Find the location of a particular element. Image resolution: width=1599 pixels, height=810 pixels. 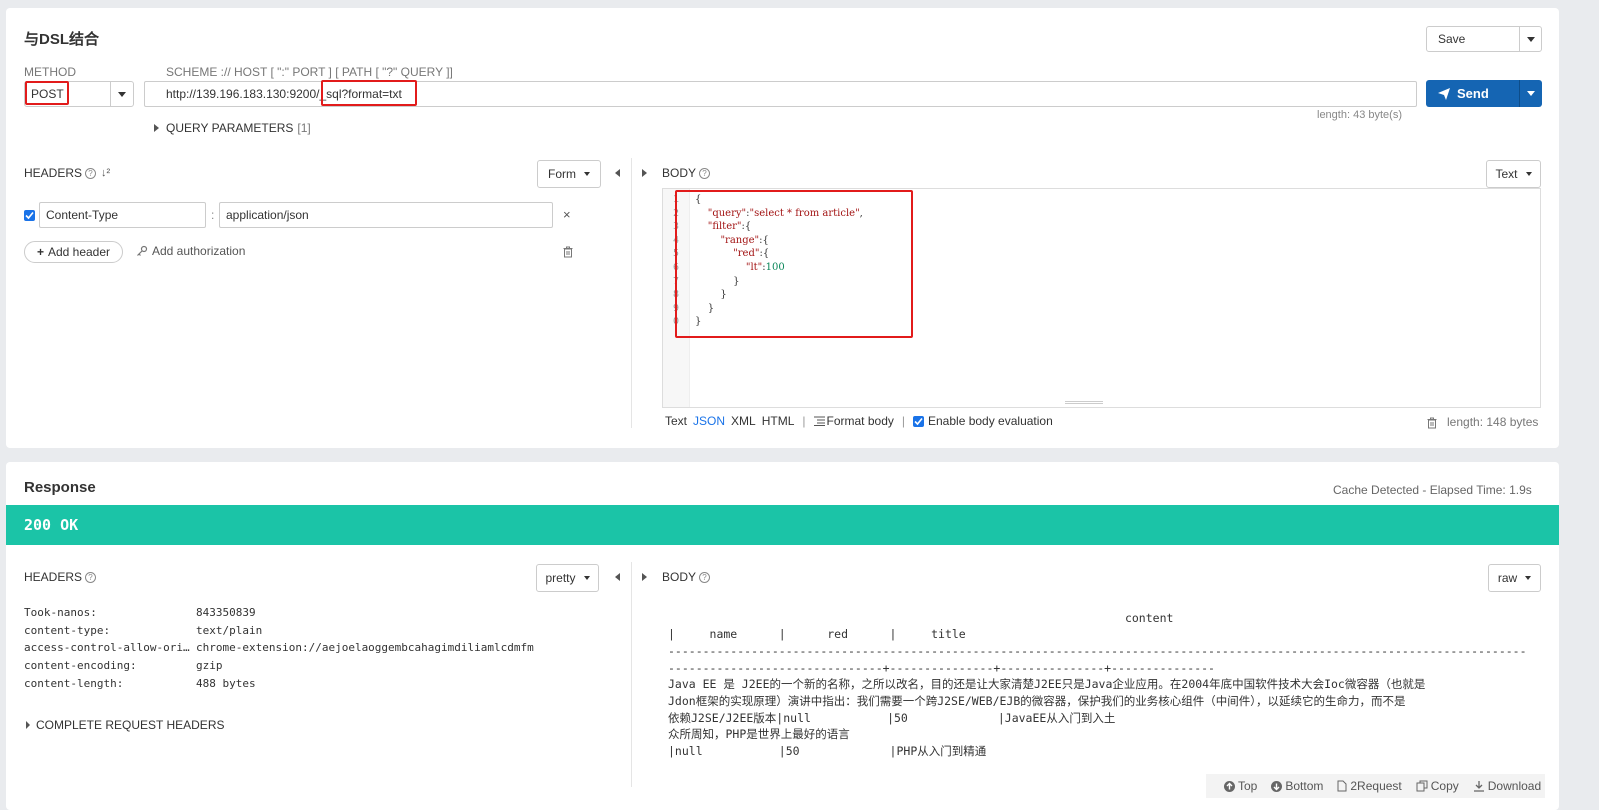

check-icon is located at coordinates (29, 215).